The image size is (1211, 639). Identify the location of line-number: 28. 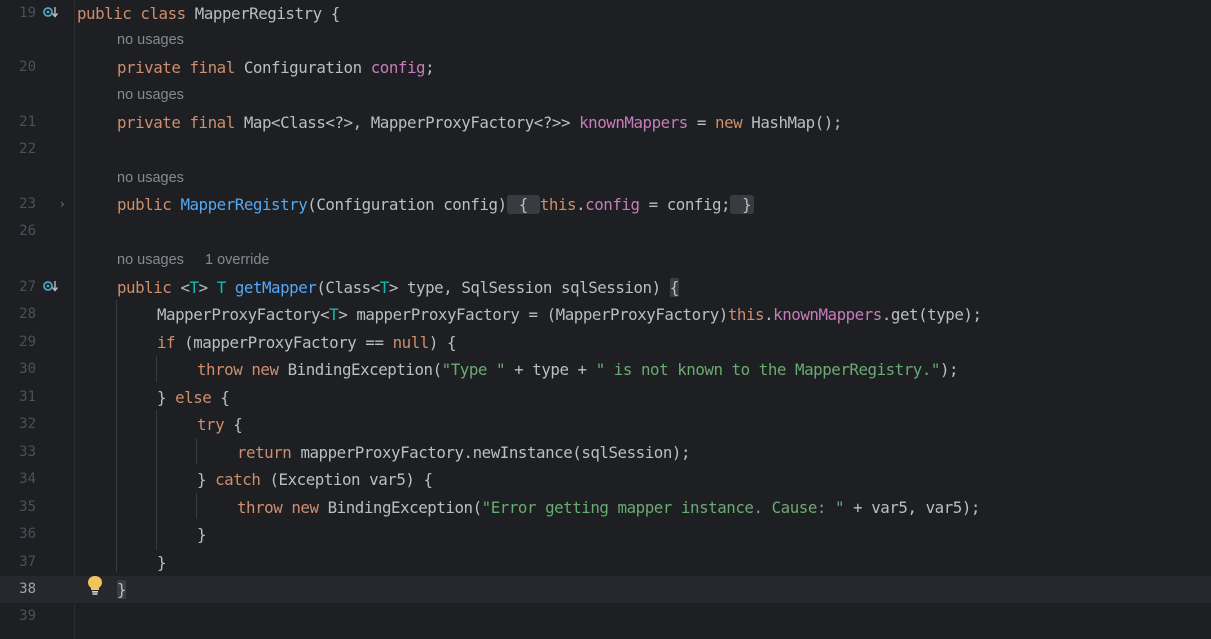
(27, 314).